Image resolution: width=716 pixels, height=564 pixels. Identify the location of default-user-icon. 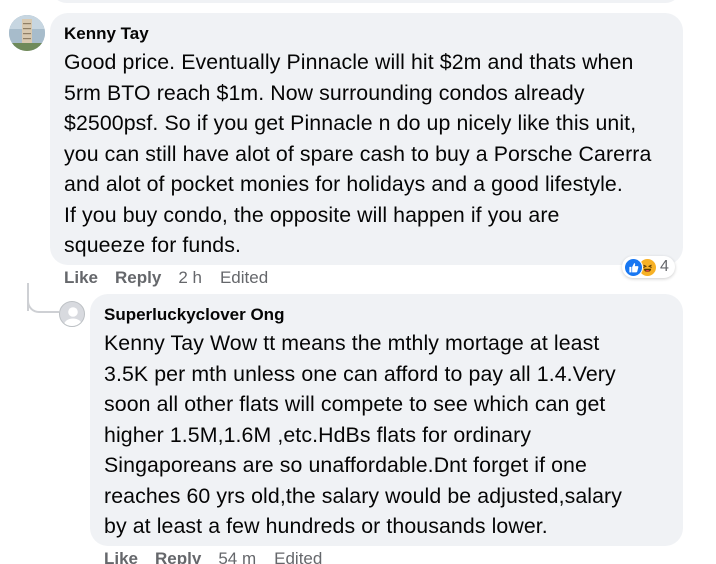
(72, 314).